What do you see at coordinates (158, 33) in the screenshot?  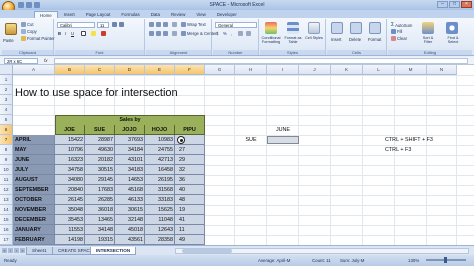 I see `align-center-icon` at bounding box center [158, 33].